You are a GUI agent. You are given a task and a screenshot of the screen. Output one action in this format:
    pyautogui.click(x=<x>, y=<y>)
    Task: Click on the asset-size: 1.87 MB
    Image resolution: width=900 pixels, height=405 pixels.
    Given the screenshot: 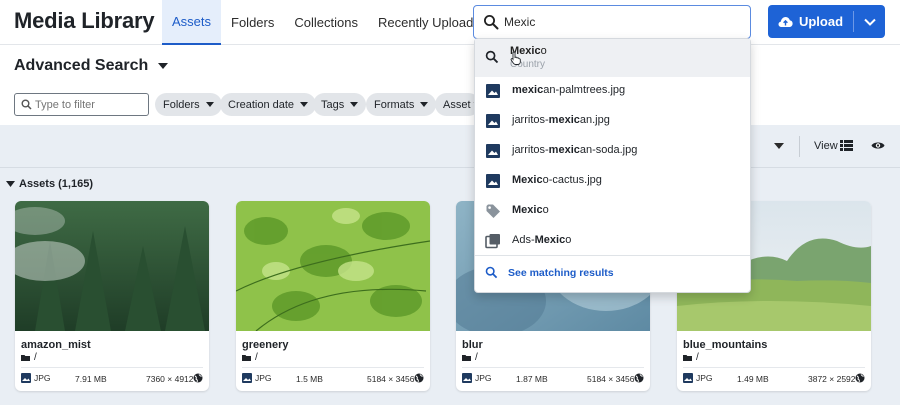 What is the action you would take?
    pyautogui.click(x=532, y=379)
    